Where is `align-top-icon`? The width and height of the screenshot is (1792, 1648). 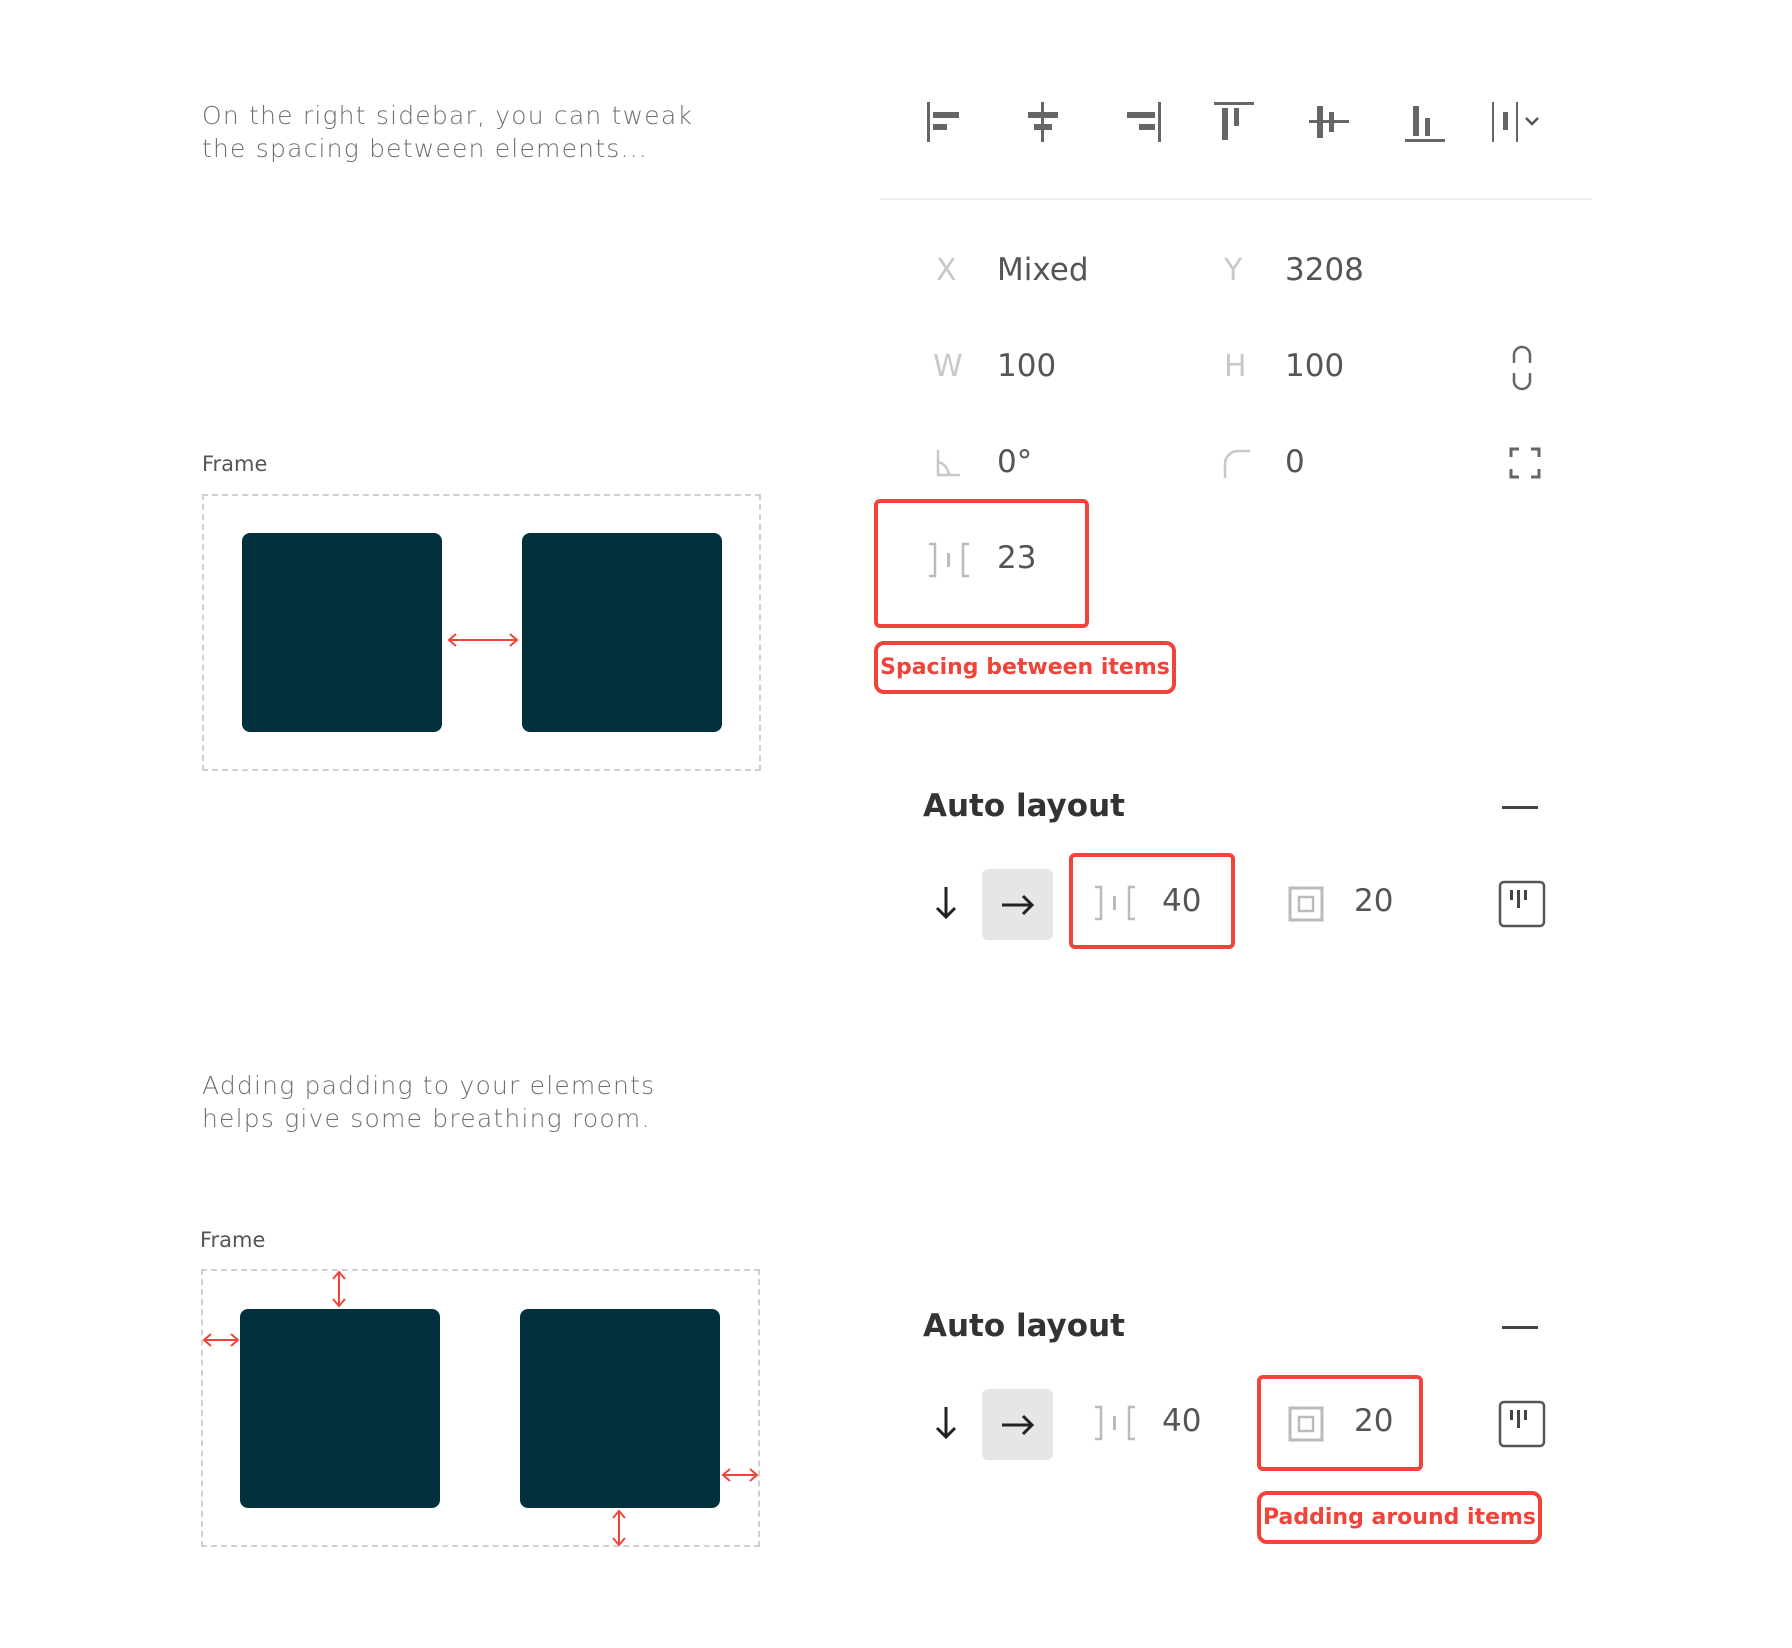 align-top-icon is located at coordinates (1234, 122).